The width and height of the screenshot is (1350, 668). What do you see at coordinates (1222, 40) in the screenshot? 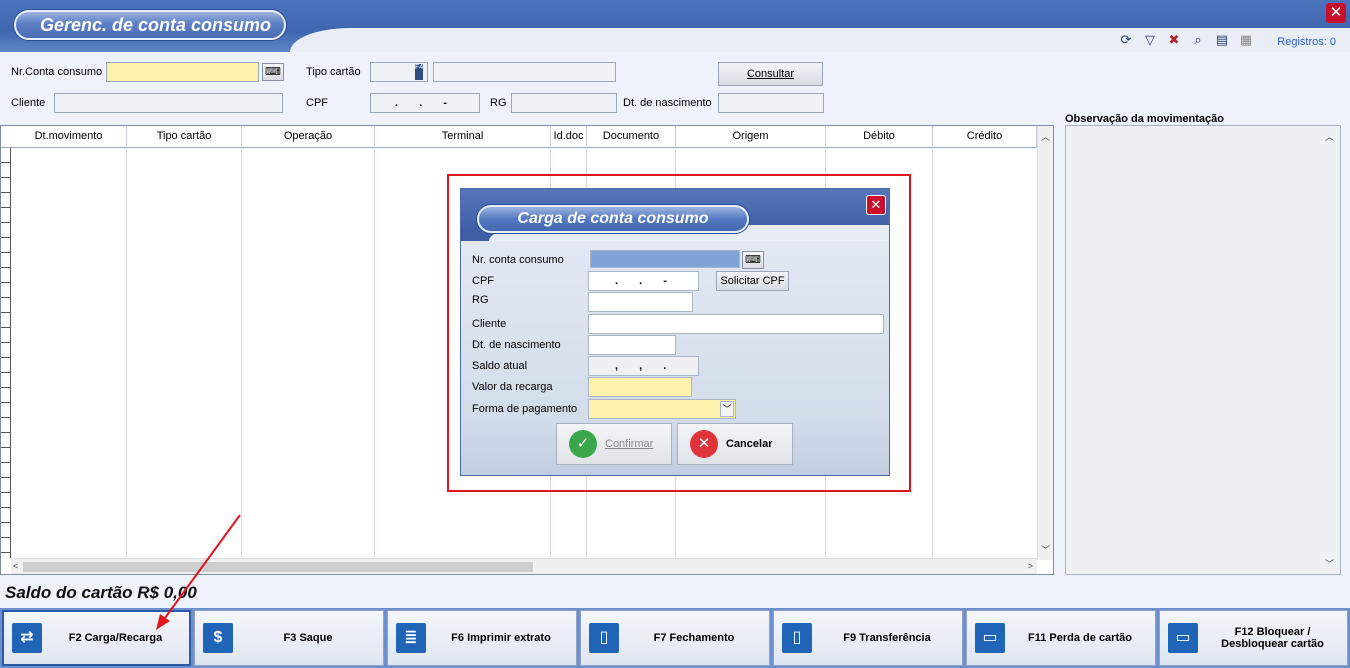
I see `print-icon: ▤` at bounding box center [1222, 40].